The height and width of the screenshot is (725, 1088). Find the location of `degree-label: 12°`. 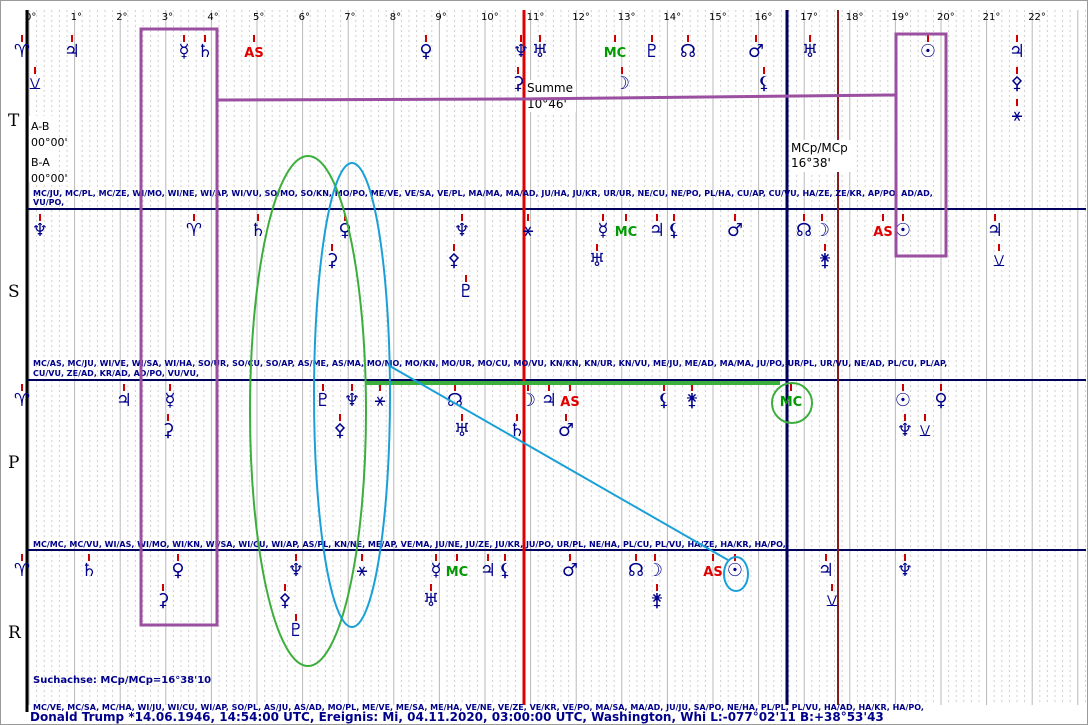

degree-label: 12° is located at coordinates (581, 17).